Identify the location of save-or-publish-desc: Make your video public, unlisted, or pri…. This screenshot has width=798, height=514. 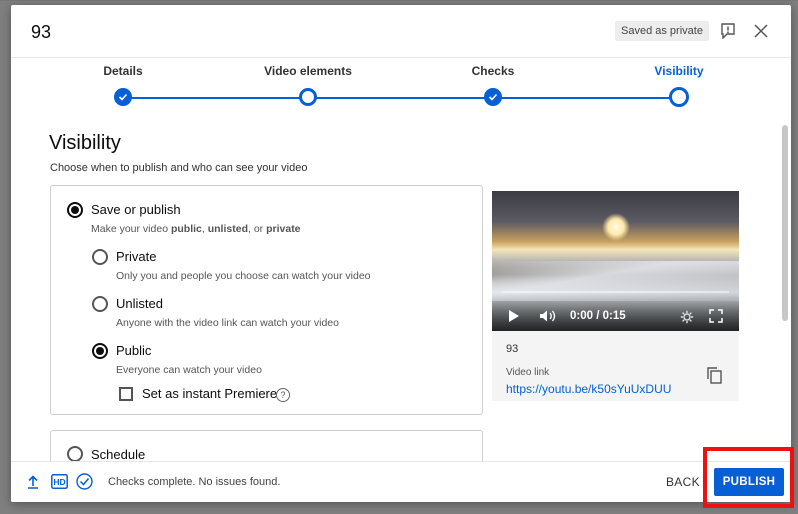
(196, 229).